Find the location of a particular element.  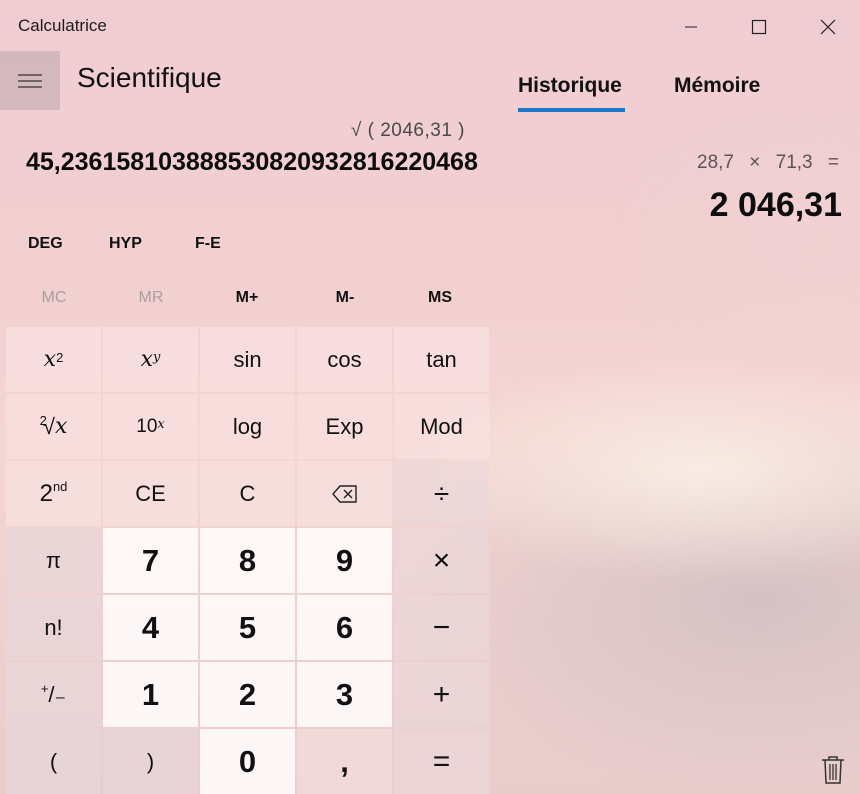

root-base: x is located at coordinates (61, 426).